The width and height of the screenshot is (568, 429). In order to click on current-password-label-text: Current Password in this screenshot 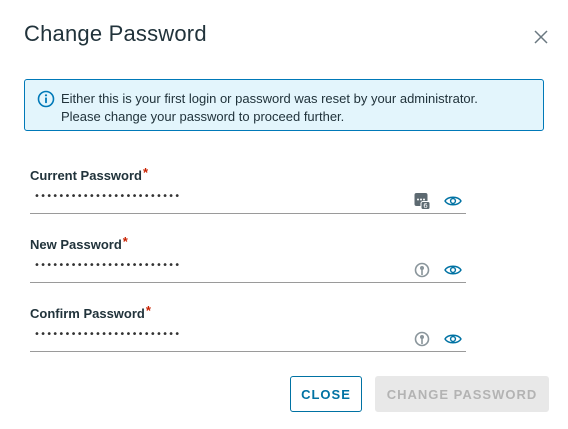, I will do `click(86, 175)`.